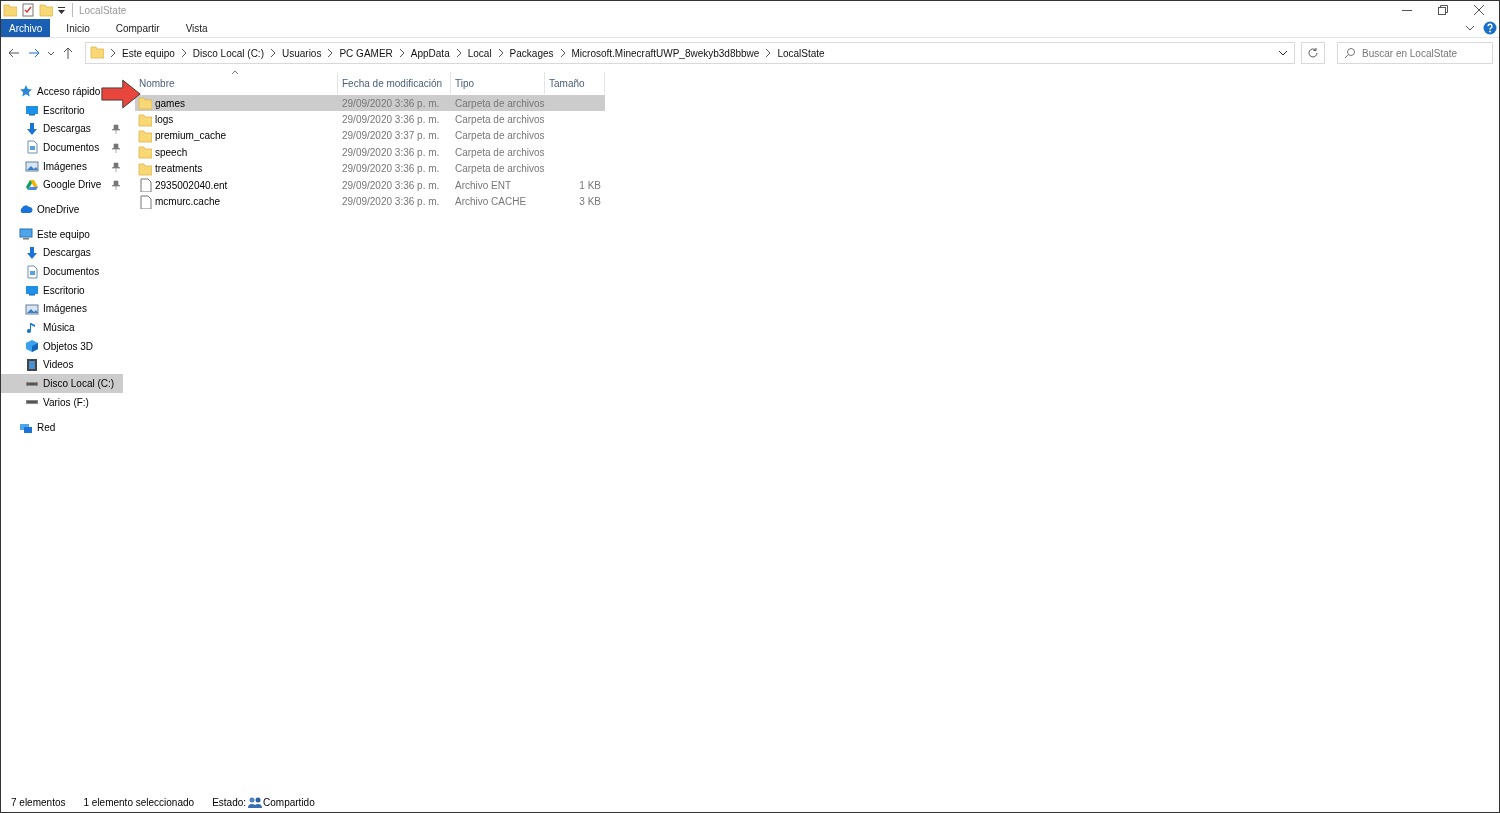 The height and width of the screenshot is (813, 1500). What do you see at coordinates (32, 308) in the screenshot?
I see `picture-icon` at bounding box center [32, 308].